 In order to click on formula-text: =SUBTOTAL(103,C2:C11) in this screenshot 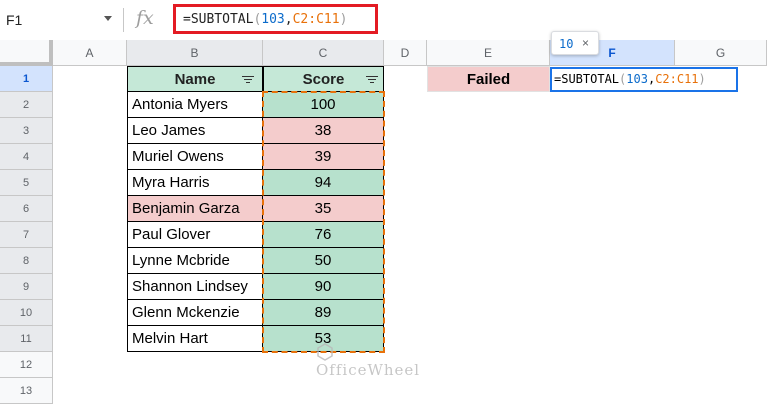, I will do `click(265, 19)`.